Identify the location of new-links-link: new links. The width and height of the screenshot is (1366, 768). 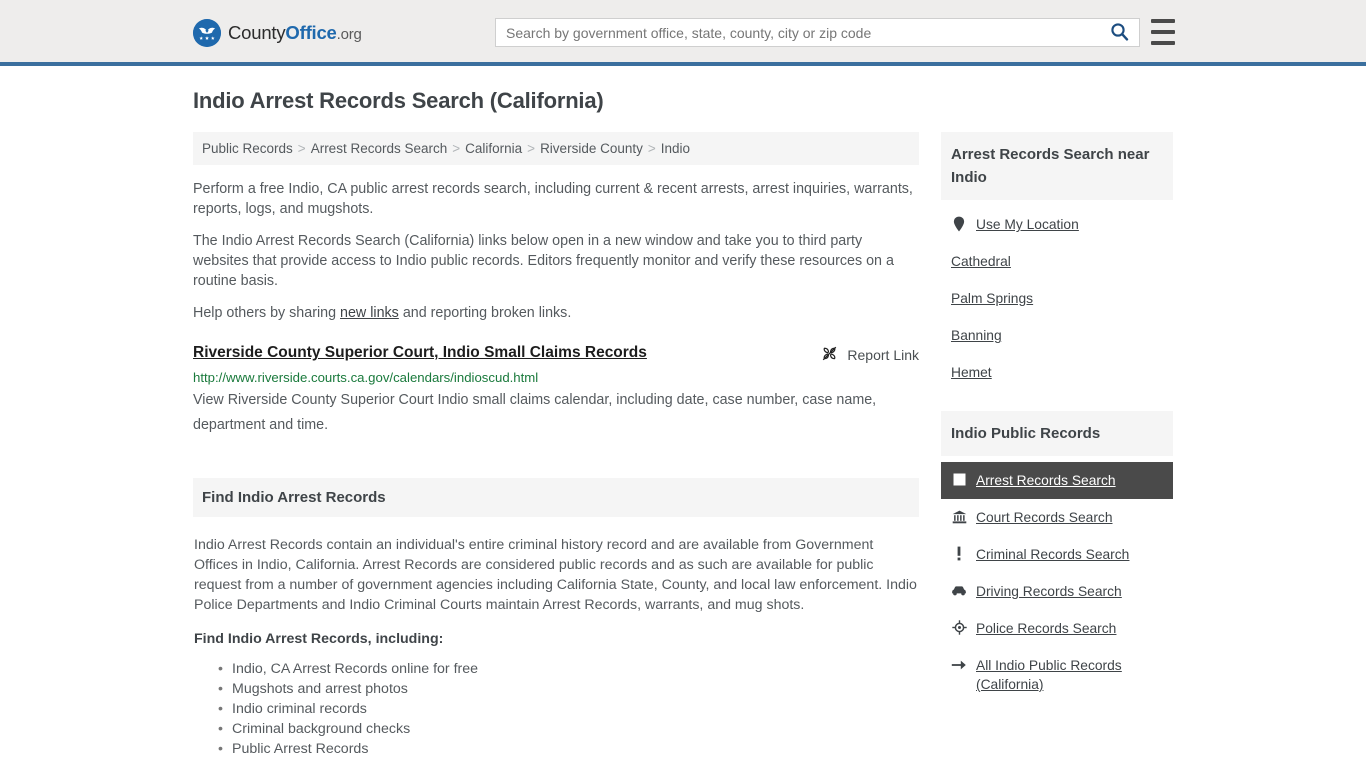
(369, 313).